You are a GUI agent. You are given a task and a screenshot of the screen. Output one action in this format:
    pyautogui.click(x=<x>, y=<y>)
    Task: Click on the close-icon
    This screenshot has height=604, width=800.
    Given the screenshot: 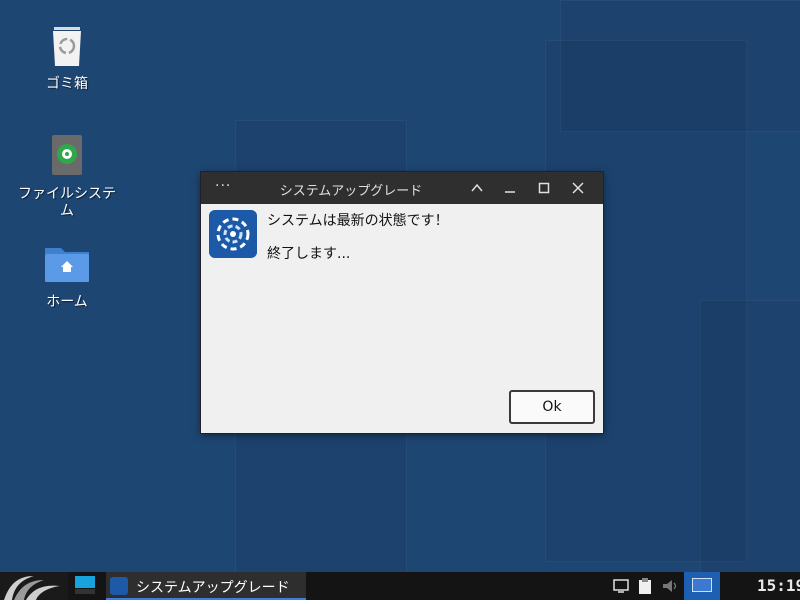 What is the action you would take?
    pyautogui.click(x=578, y=188)
    